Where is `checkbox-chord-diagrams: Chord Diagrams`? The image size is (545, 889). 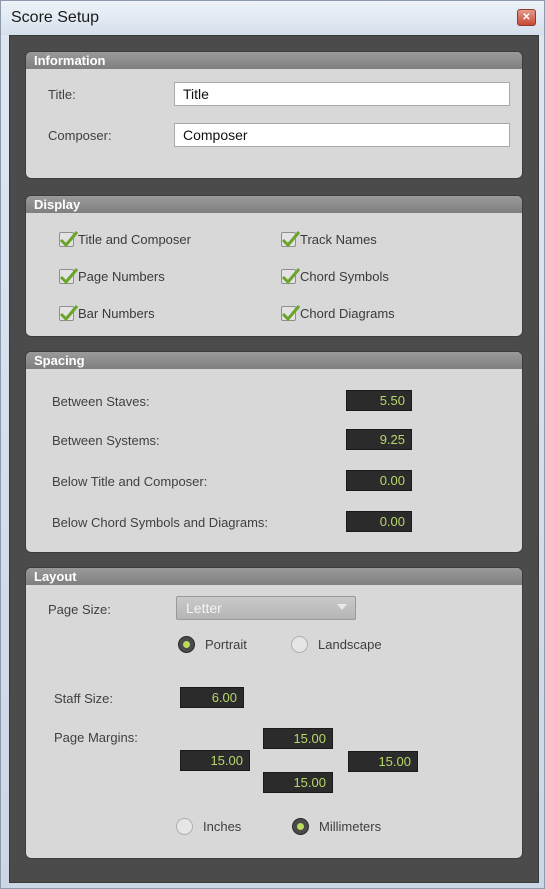
checkbox-chord-diagrams: Chord Diagrams is located at coordinates (338, 313).